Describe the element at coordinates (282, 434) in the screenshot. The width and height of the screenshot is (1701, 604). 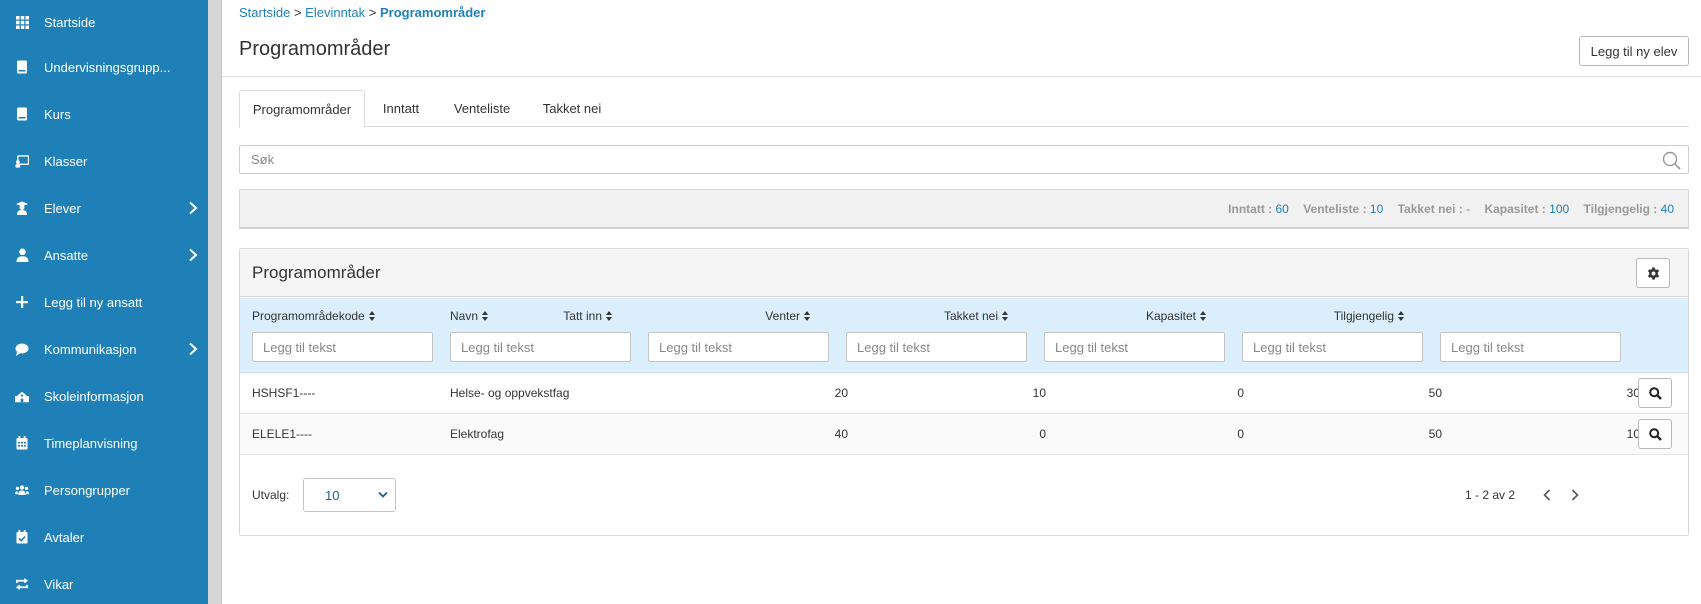
I see `cell-kode: ELELE1----` at that location.